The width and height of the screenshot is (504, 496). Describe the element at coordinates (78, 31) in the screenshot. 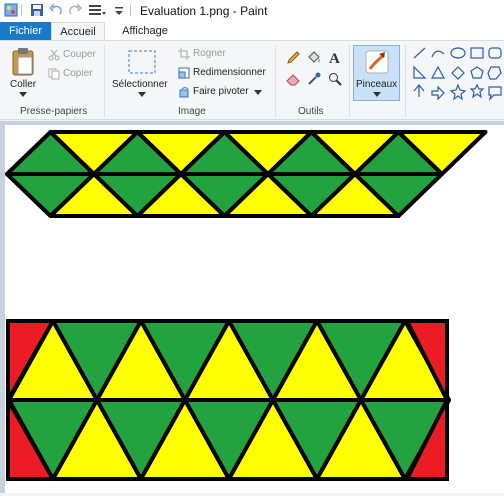

I see `tab-accueil: Accueil` at that location.